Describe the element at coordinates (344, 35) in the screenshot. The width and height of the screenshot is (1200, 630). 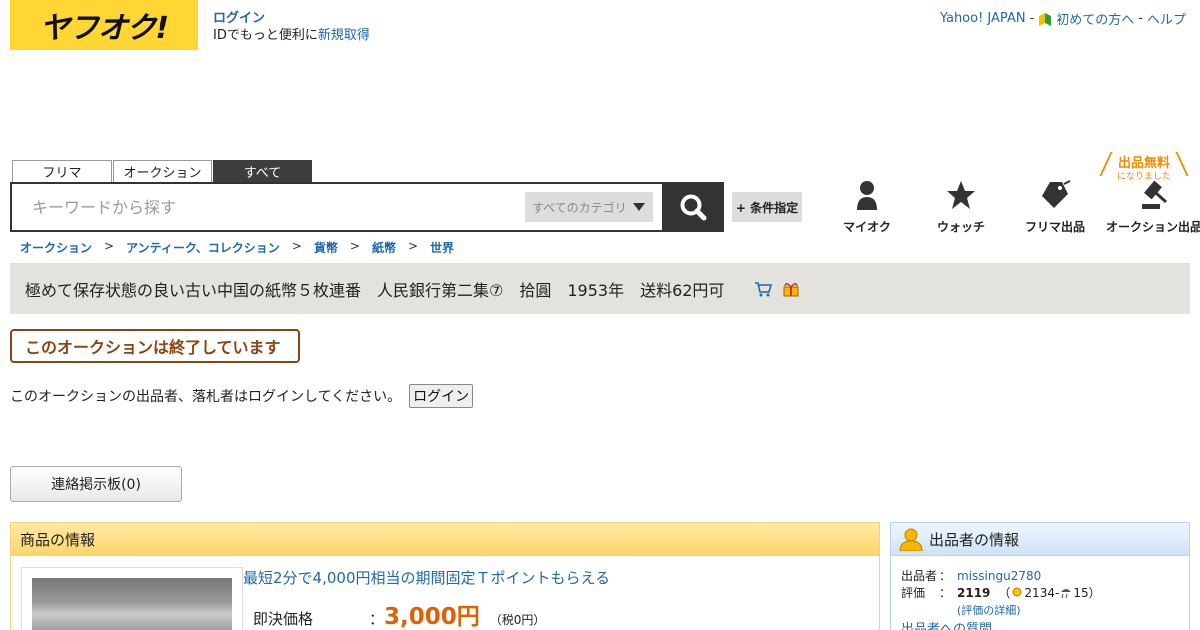
I see `signup-link: 新規取得` at that location.